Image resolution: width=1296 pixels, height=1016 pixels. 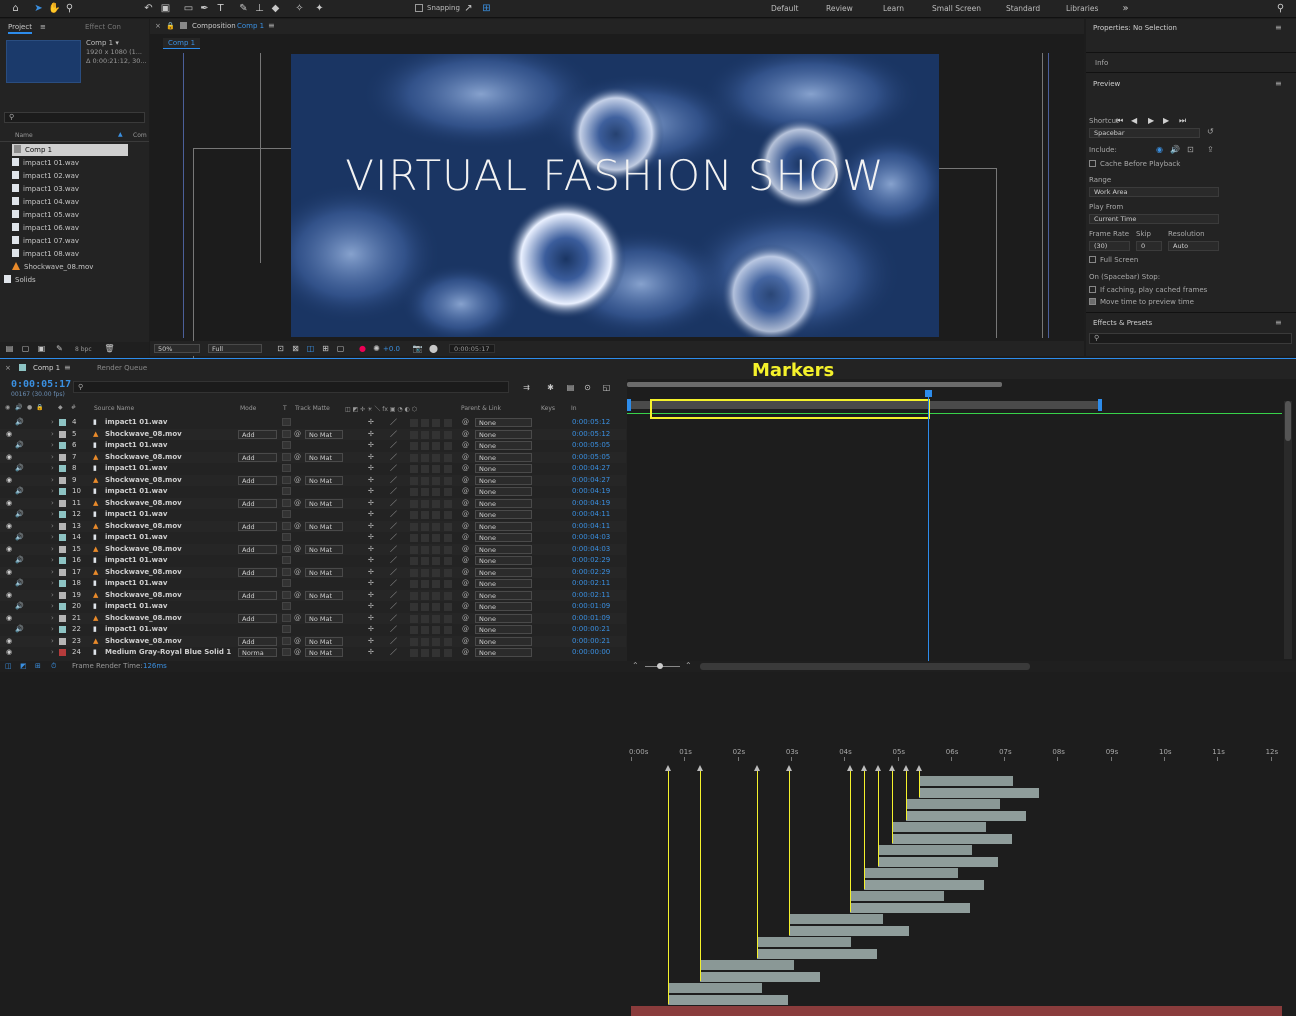 I want to click on mode-header: Mode, so click(x=248, y=408).